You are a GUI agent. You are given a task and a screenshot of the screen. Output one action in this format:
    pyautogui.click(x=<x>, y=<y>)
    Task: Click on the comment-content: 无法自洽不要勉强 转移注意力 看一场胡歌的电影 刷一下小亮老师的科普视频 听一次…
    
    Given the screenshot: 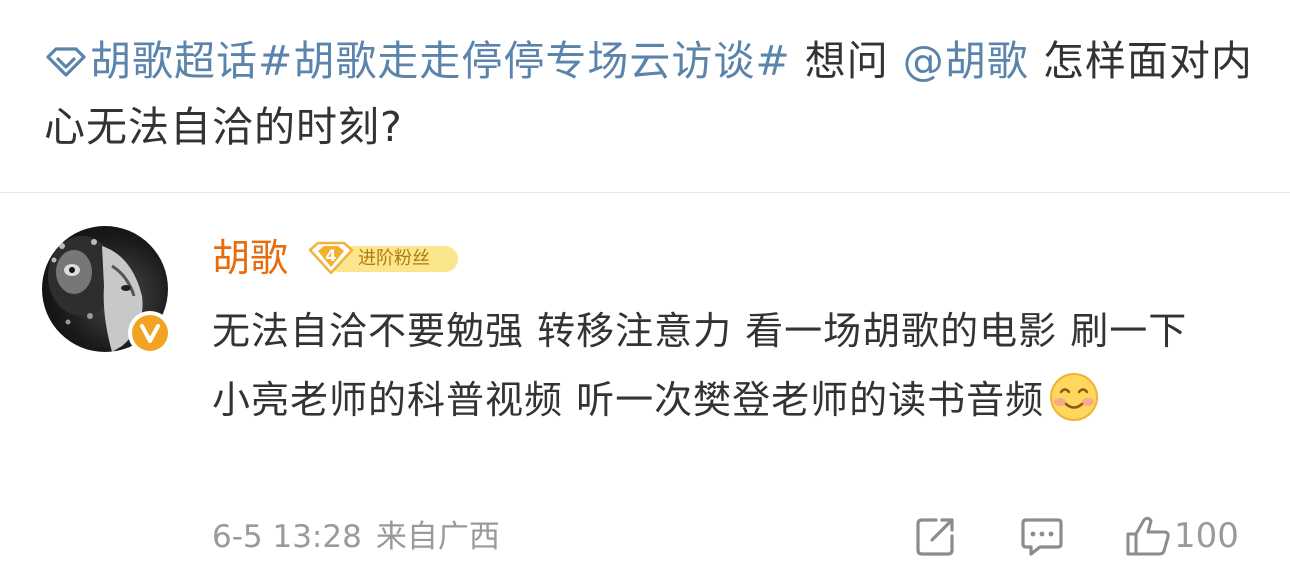 What is the action you would take?
    pyautogui.click(x=700, y=365)
    